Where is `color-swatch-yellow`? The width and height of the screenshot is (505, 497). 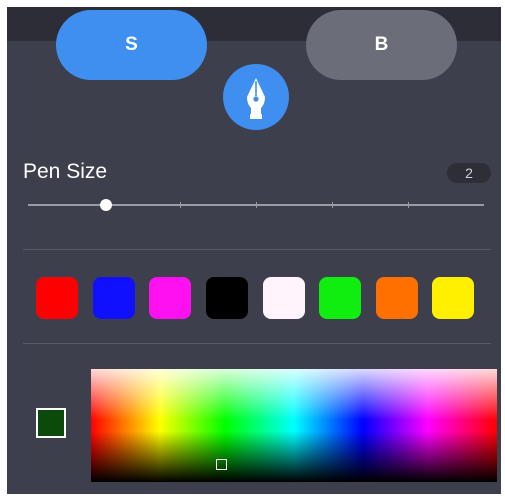
color-swatch-yellow is located at coordinates (453, 298).